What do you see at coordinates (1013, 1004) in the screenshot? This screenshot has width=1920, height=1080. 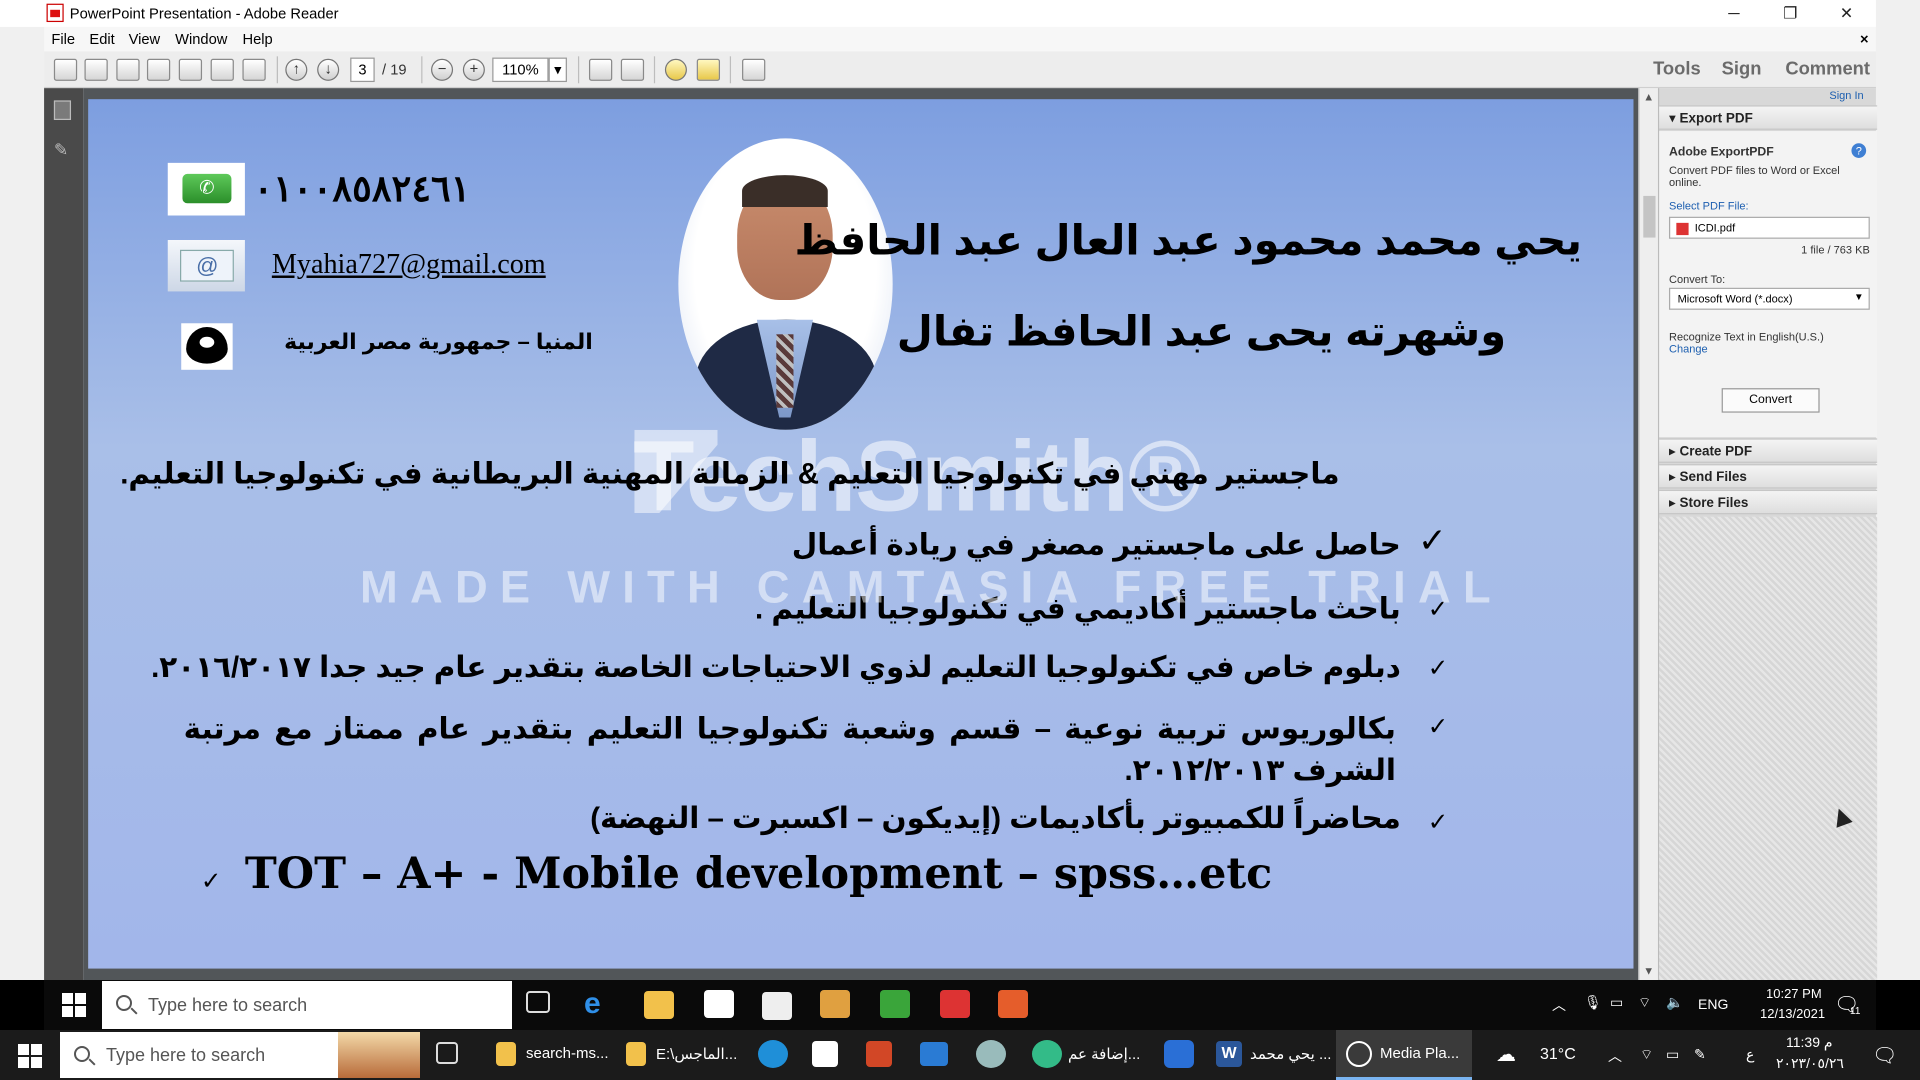 I see `camtasia-recorder-icon` at bounding box center [1013, 1004].